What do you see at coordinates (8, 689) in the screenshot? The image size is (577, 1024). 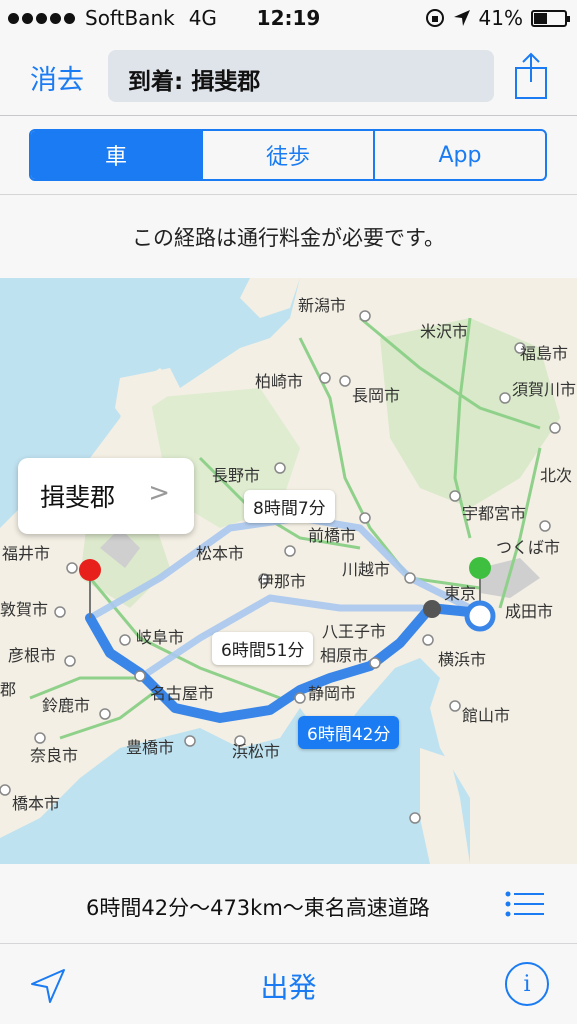 I see `map-label-partial: 郡` at bounding box center [8, 689].